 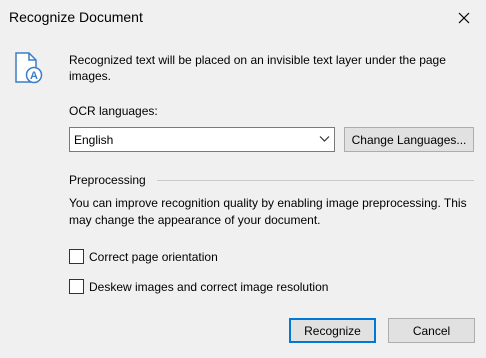 I want to click on deskew-checkbox, so click(x=76, y=286).